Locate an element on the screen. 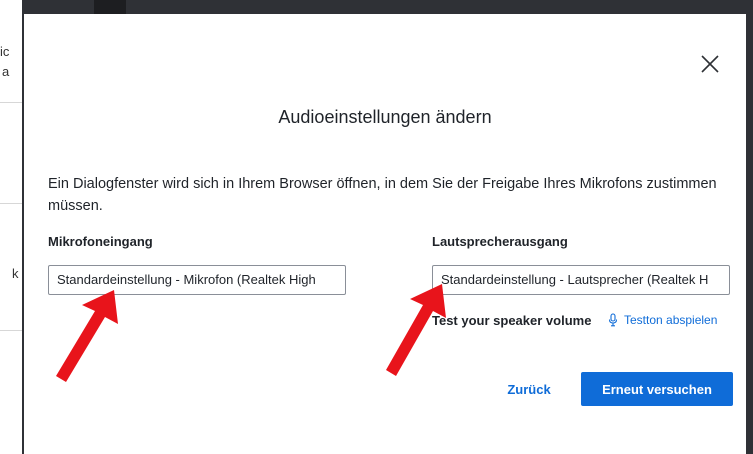 Image resolution: width=753 pixels, height=454 pixels. microphone-icon is located at coordinates (613, 320).